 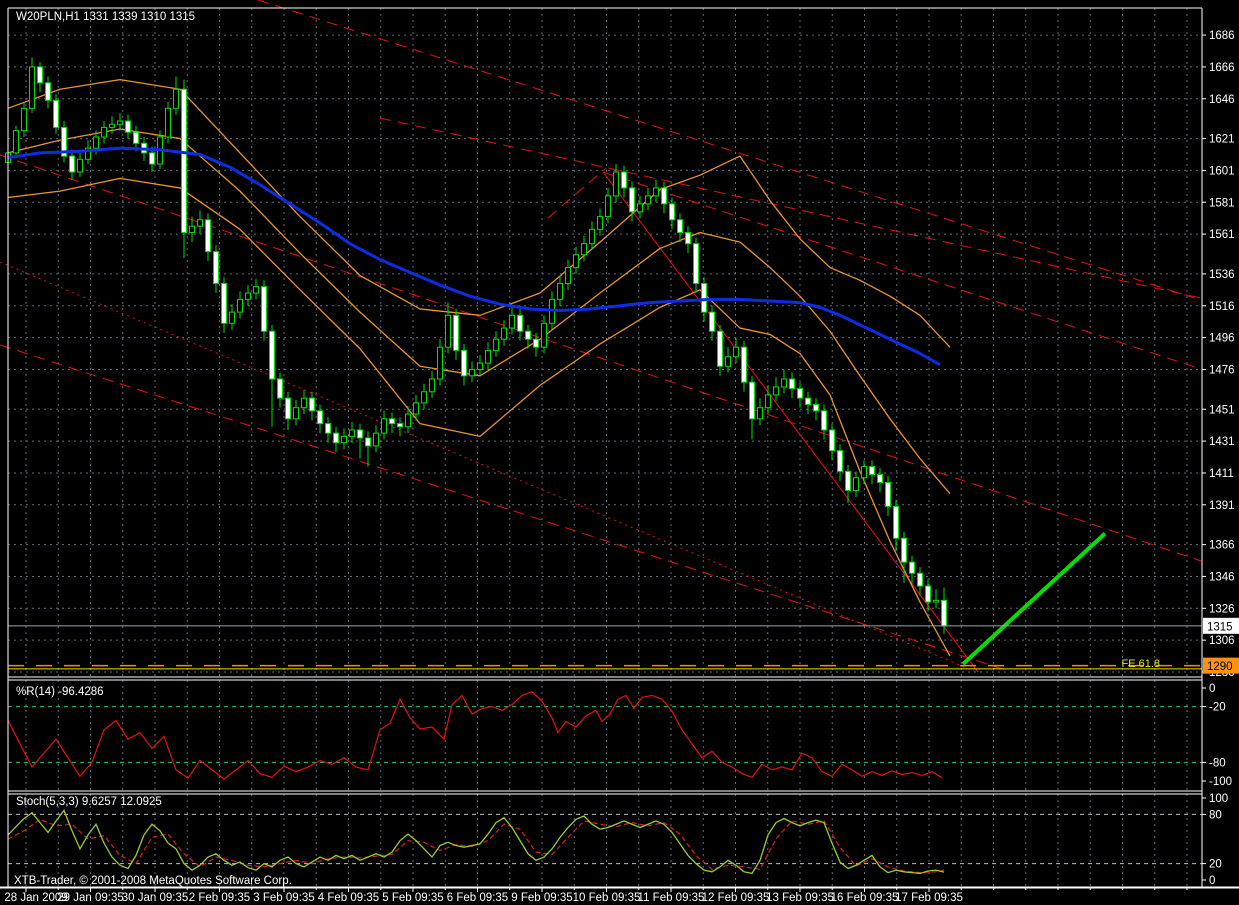 What do you see at coordinates (1222, 442) in the screenshot?
I see `price-tick-label: 1431` at bounding box center [1222, 442].